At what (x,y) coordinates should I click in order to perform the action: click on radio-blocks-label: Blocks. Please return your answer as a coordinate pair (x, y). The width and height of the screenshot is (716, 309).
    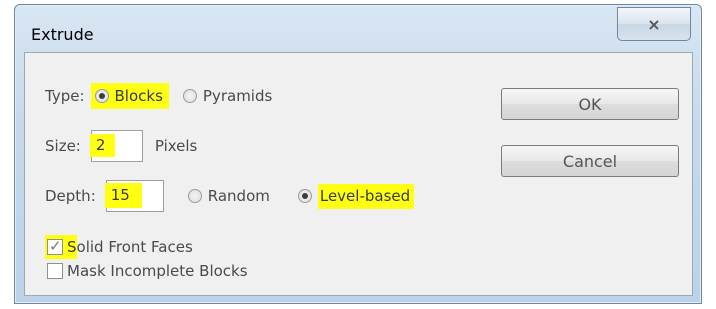
    Looking at the image, I should click on (138, 96).